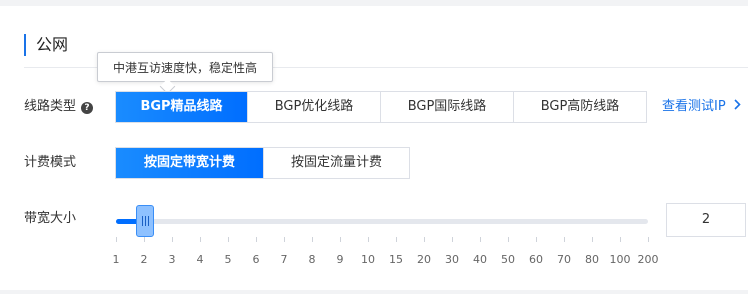 The image size is (748, 294). What do you see at coordinates (200, 259) in the screenshot?
I see `tick-label: 4` at bounding box center [200, 259].